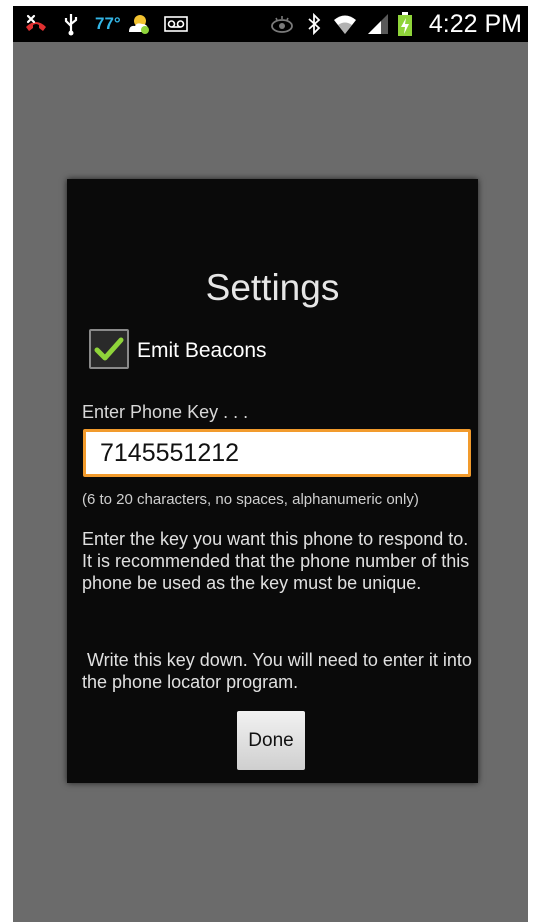 This screenshot has width=537, height=922. What do you see at coordinates (277, 453) in the screenshot?
I see `phone-key-input` at bounding box center [277, 453].